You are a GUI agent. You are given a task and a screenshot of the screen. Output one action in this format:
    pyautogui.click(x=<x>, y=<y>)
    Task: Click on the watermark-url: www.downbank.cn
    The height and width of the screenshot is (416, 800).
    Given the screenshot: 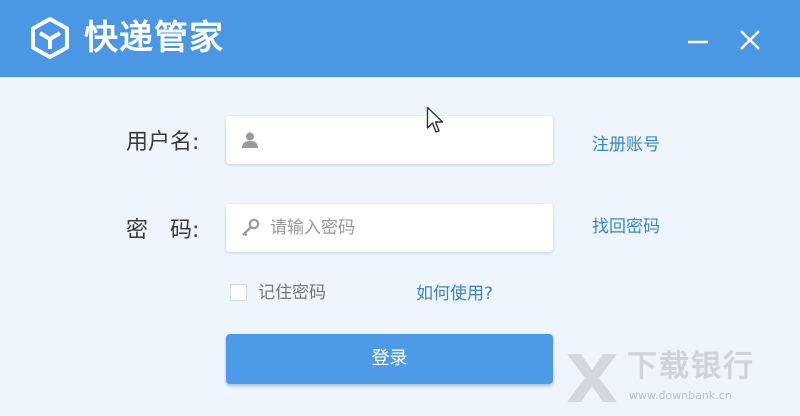 What is the action you would take?
    pyautogui.click(x=680, y=395)
    